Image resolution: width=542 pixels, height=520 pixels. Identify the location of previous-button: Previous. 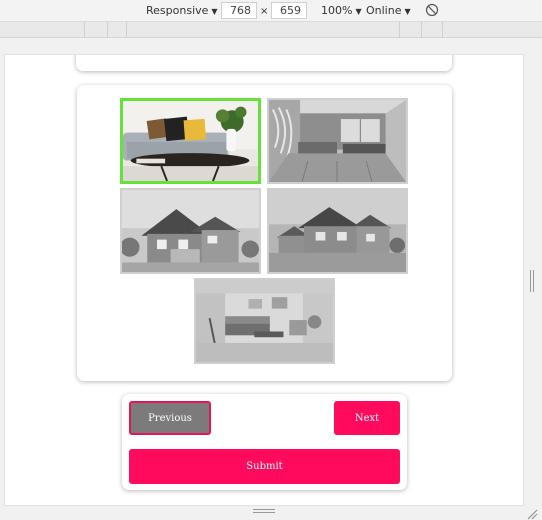
(170, 418).